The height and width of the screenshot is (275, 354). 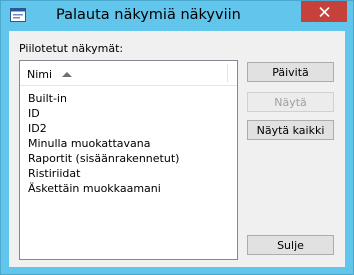 What do you see at coordinates (128, 98) in the screenshot?
I see `list-item: Built-in` at bounding box center [128, 98].